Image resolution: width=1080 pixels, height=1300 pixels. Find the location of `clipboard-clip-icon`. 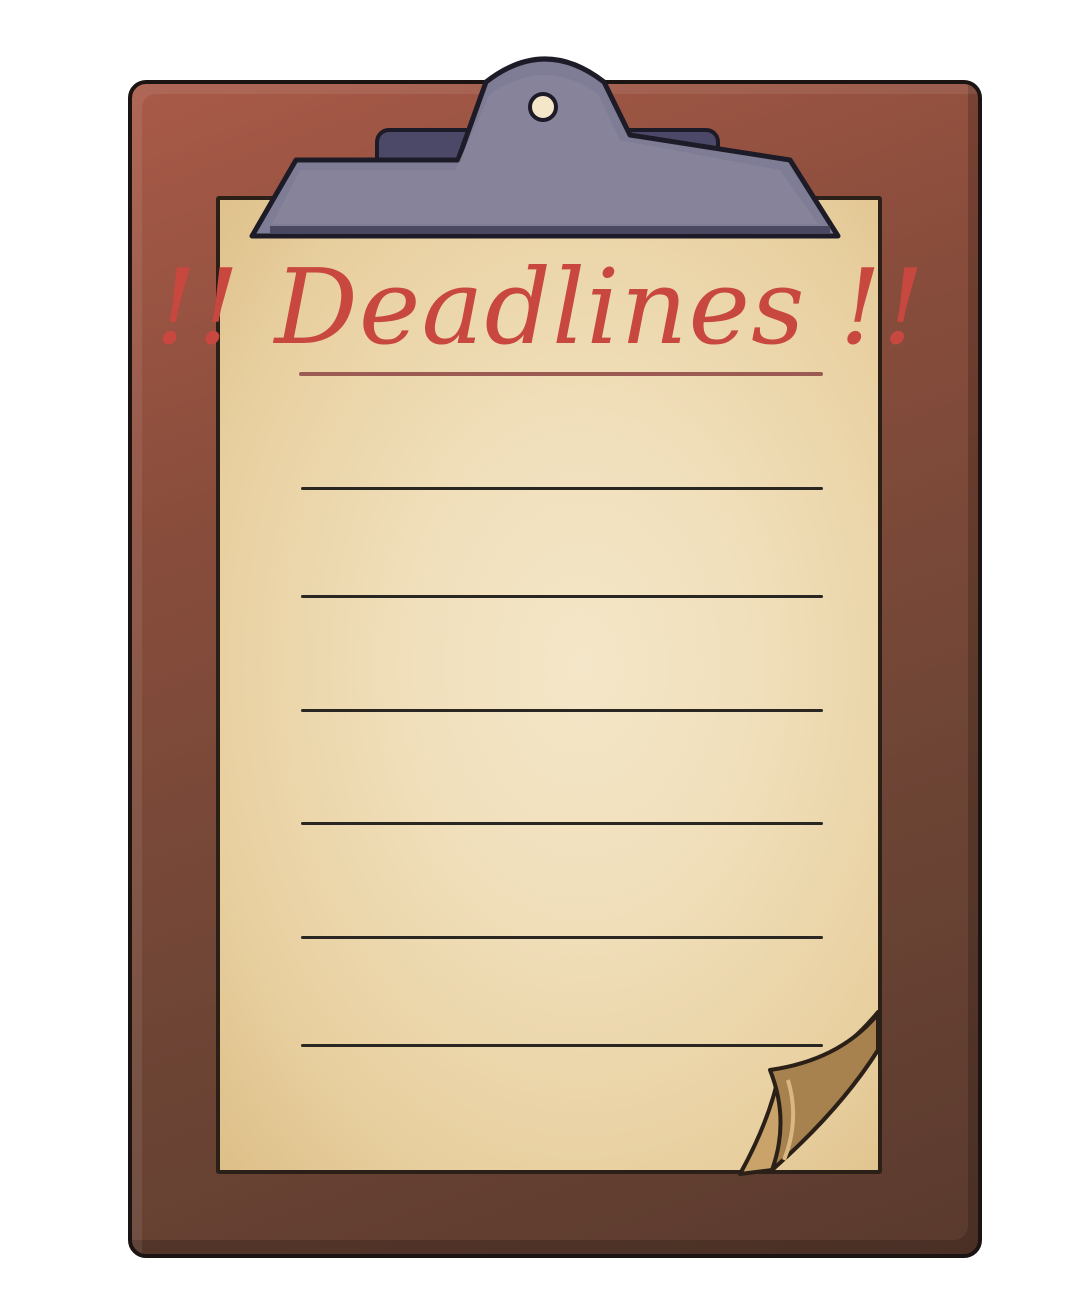

clipboard-clip-icon is located at coordinates (545, 147).